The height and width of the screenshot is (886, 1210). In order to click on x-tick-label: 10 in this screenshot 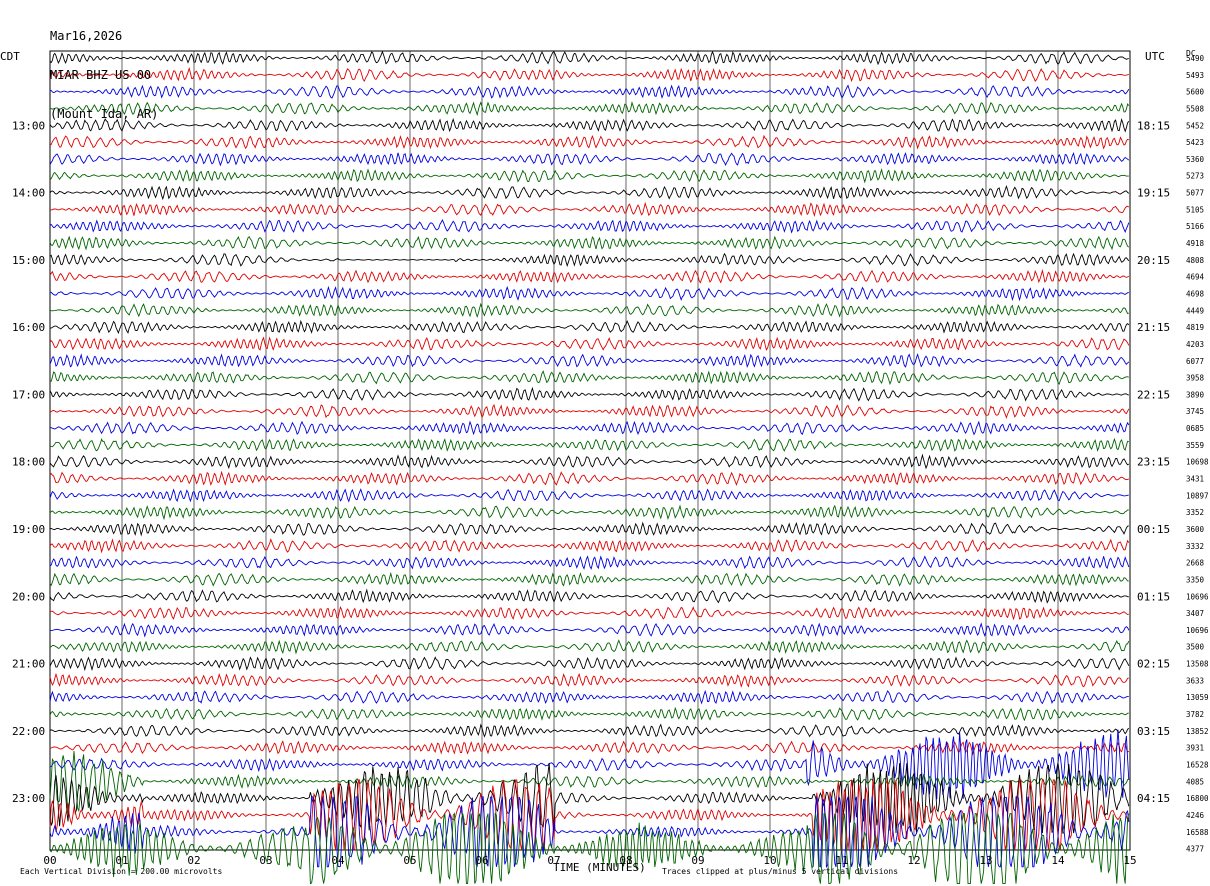, I will do `click(769, 860)`.